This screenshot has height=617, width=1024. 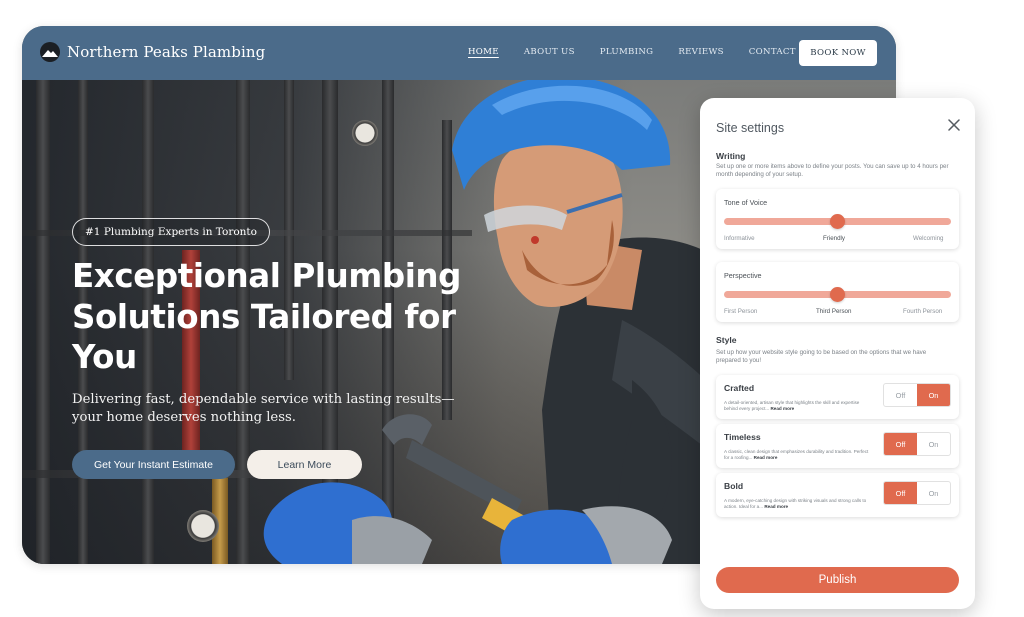 What do you see at coordinates (627, 52) in the screenshot?
I see `nav-plumbing: PLUMBING` at bounding box center [627, 52].